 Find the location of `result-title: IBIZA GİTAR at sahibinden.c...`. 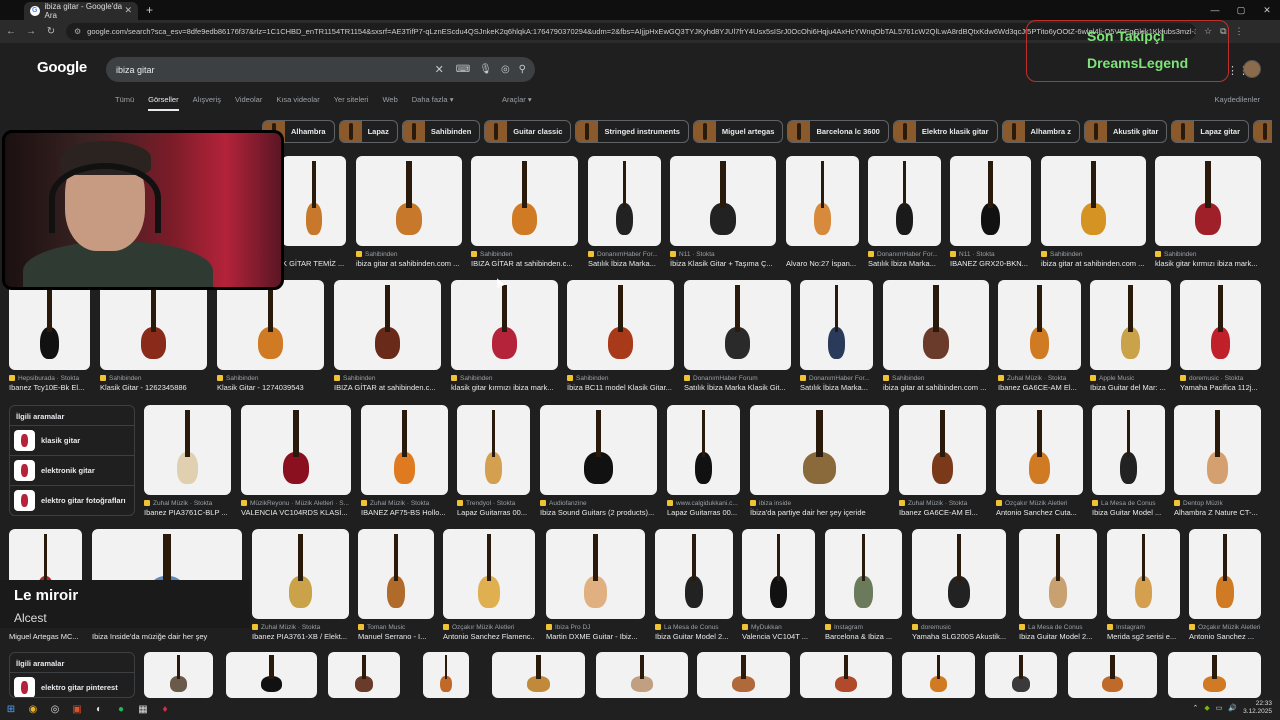

result-title: IBIZA GİTAR at sahibinden.c... is located at coordinates (387, 387).